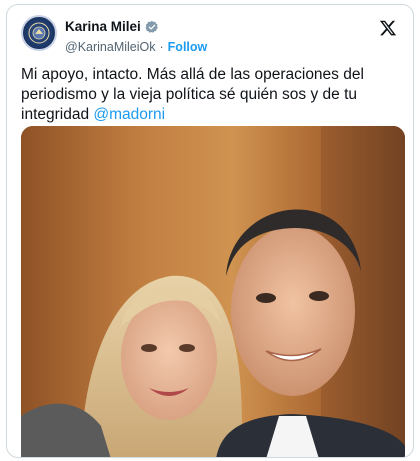 Image resolution: width=420 pixels, height=461 pixels. What do you see at coordinates (388, 28) in the screenshot?
I see `x-logo-icon` at bounding box center [388, 28].